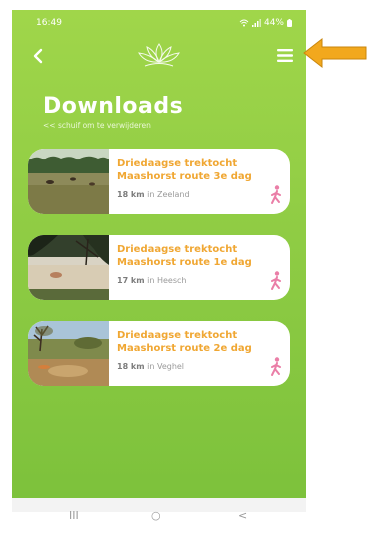  I want to click on status-bar: 16:49 44%, so click(159, 21).